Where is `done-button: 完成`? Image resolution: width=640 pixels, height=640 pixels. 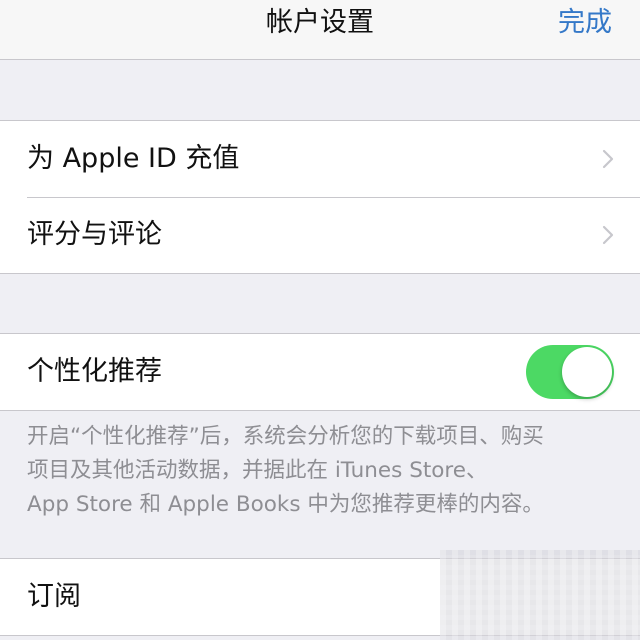 done-button: 完成 is located at coordinates (585, 23).